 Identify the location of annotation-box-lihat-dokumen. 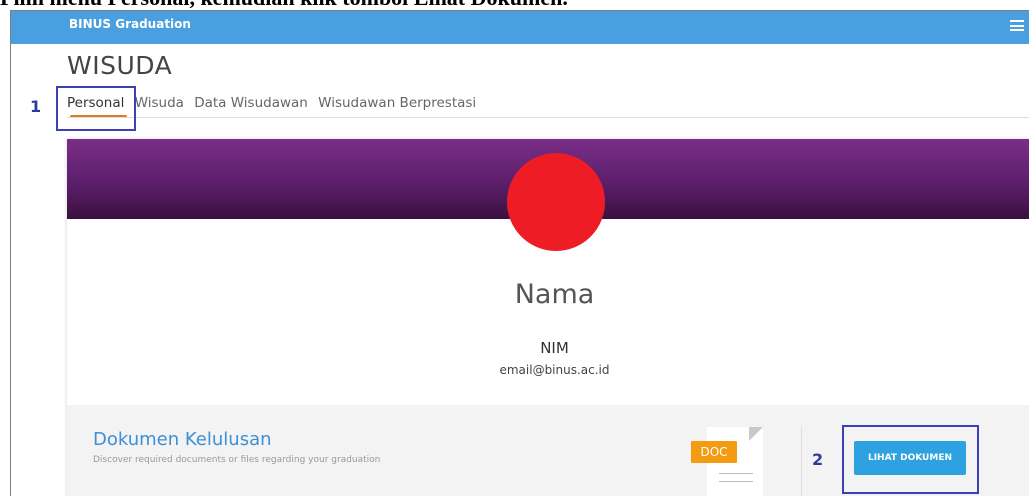
(910, 459).